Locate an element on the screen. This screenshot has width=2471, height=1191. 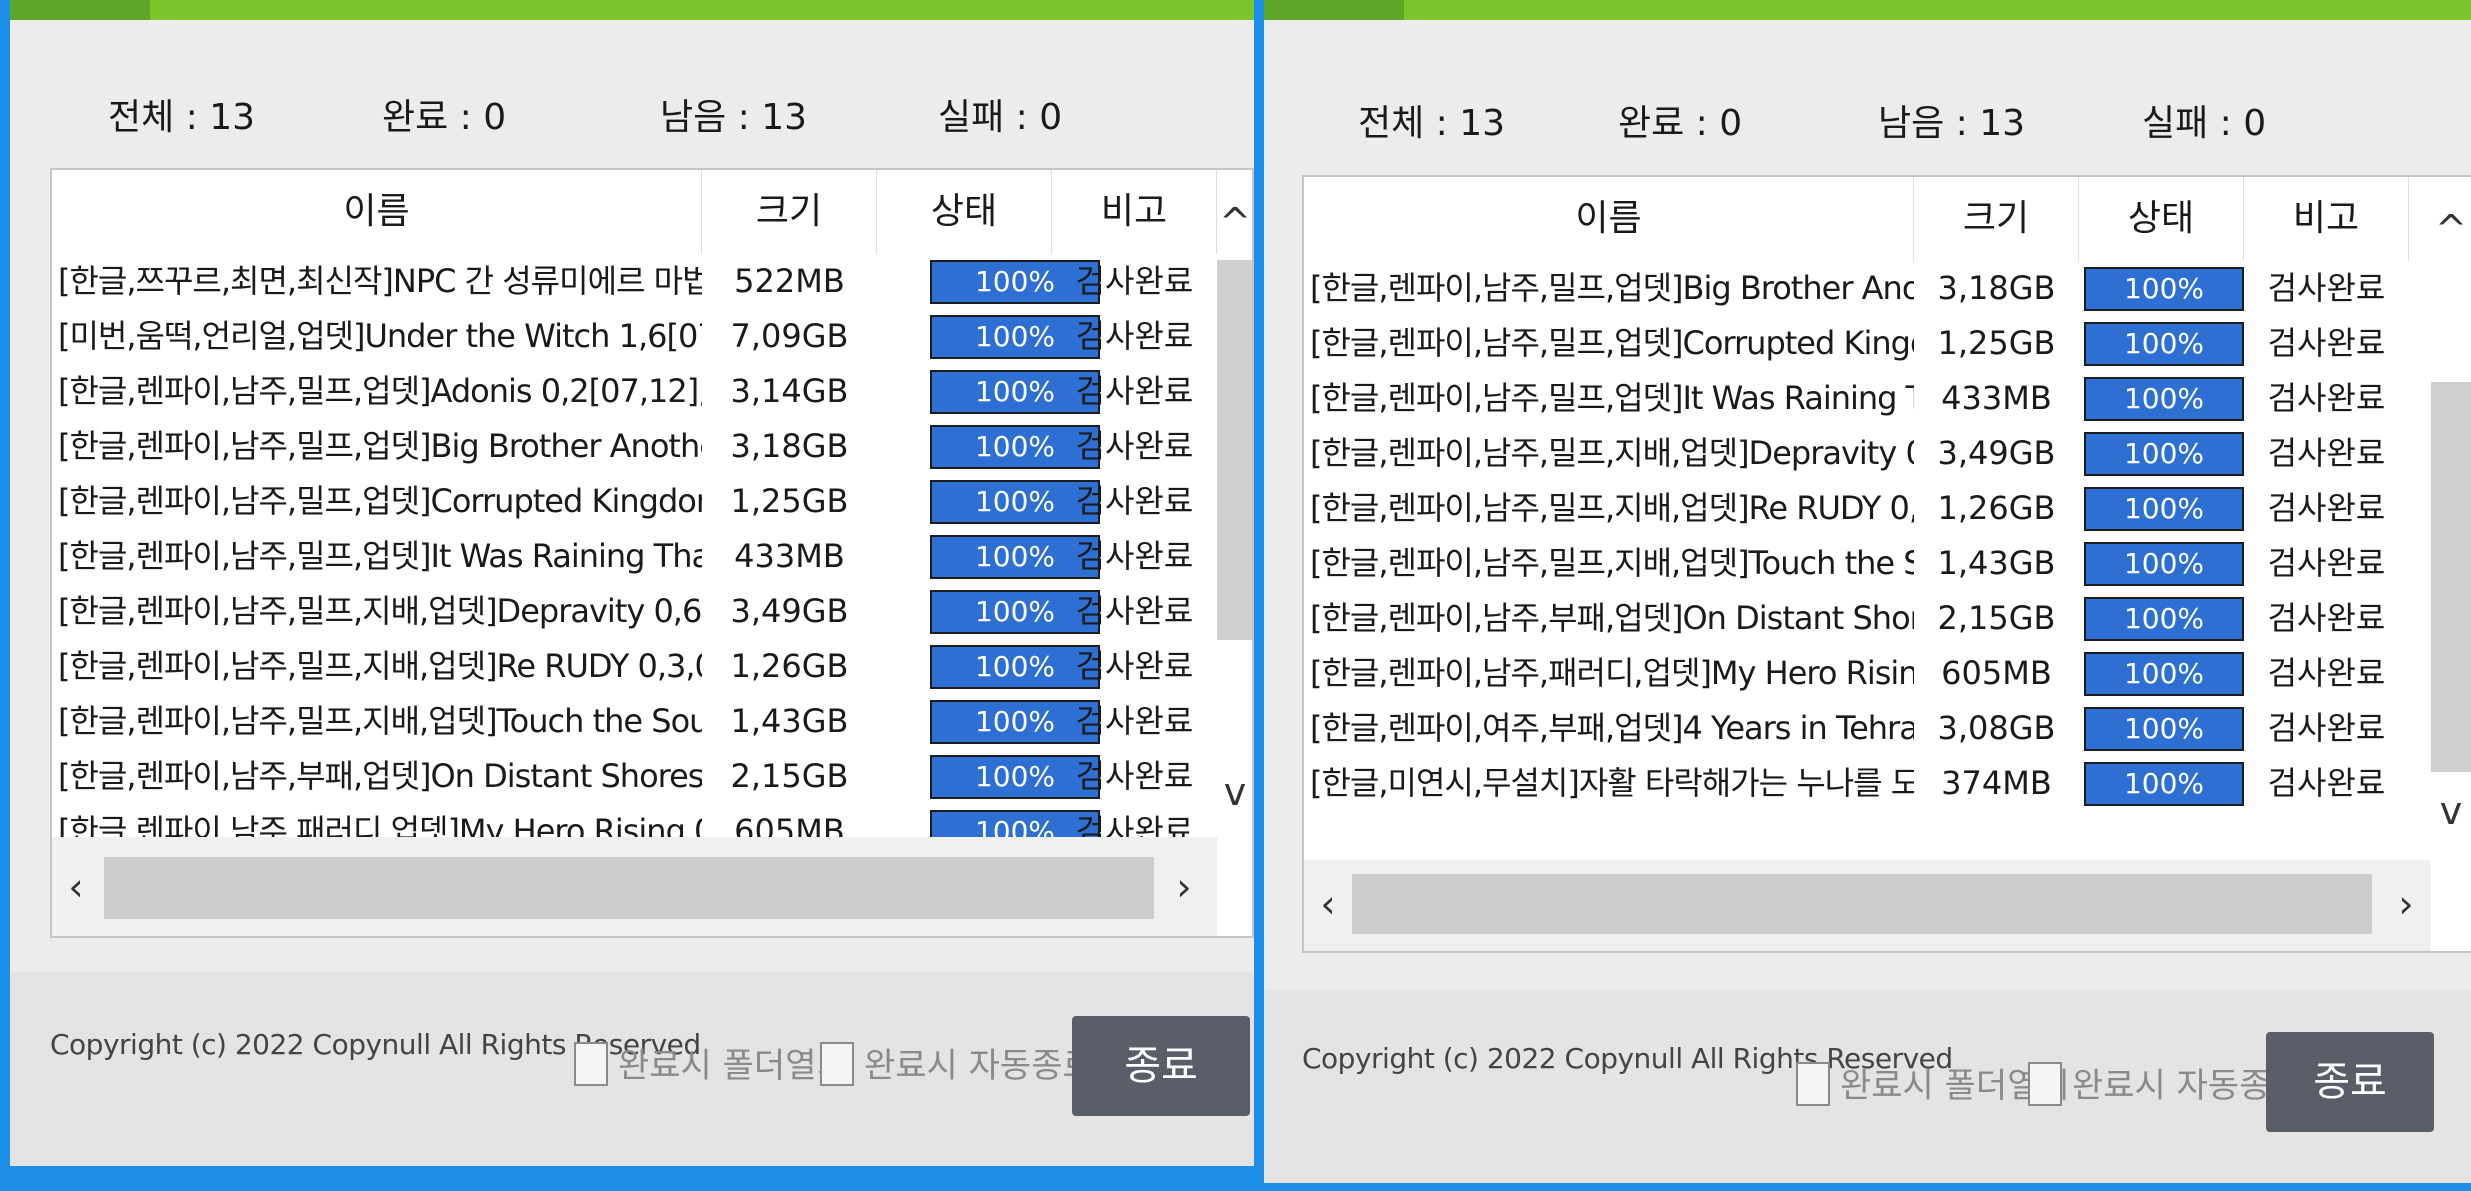
file-size: 522MB is located at coordinates (789, 281).